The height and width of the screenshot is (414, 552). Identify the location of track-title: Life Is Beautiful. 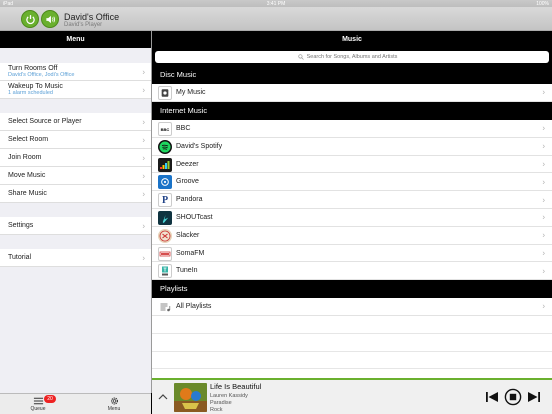
(236, 386).